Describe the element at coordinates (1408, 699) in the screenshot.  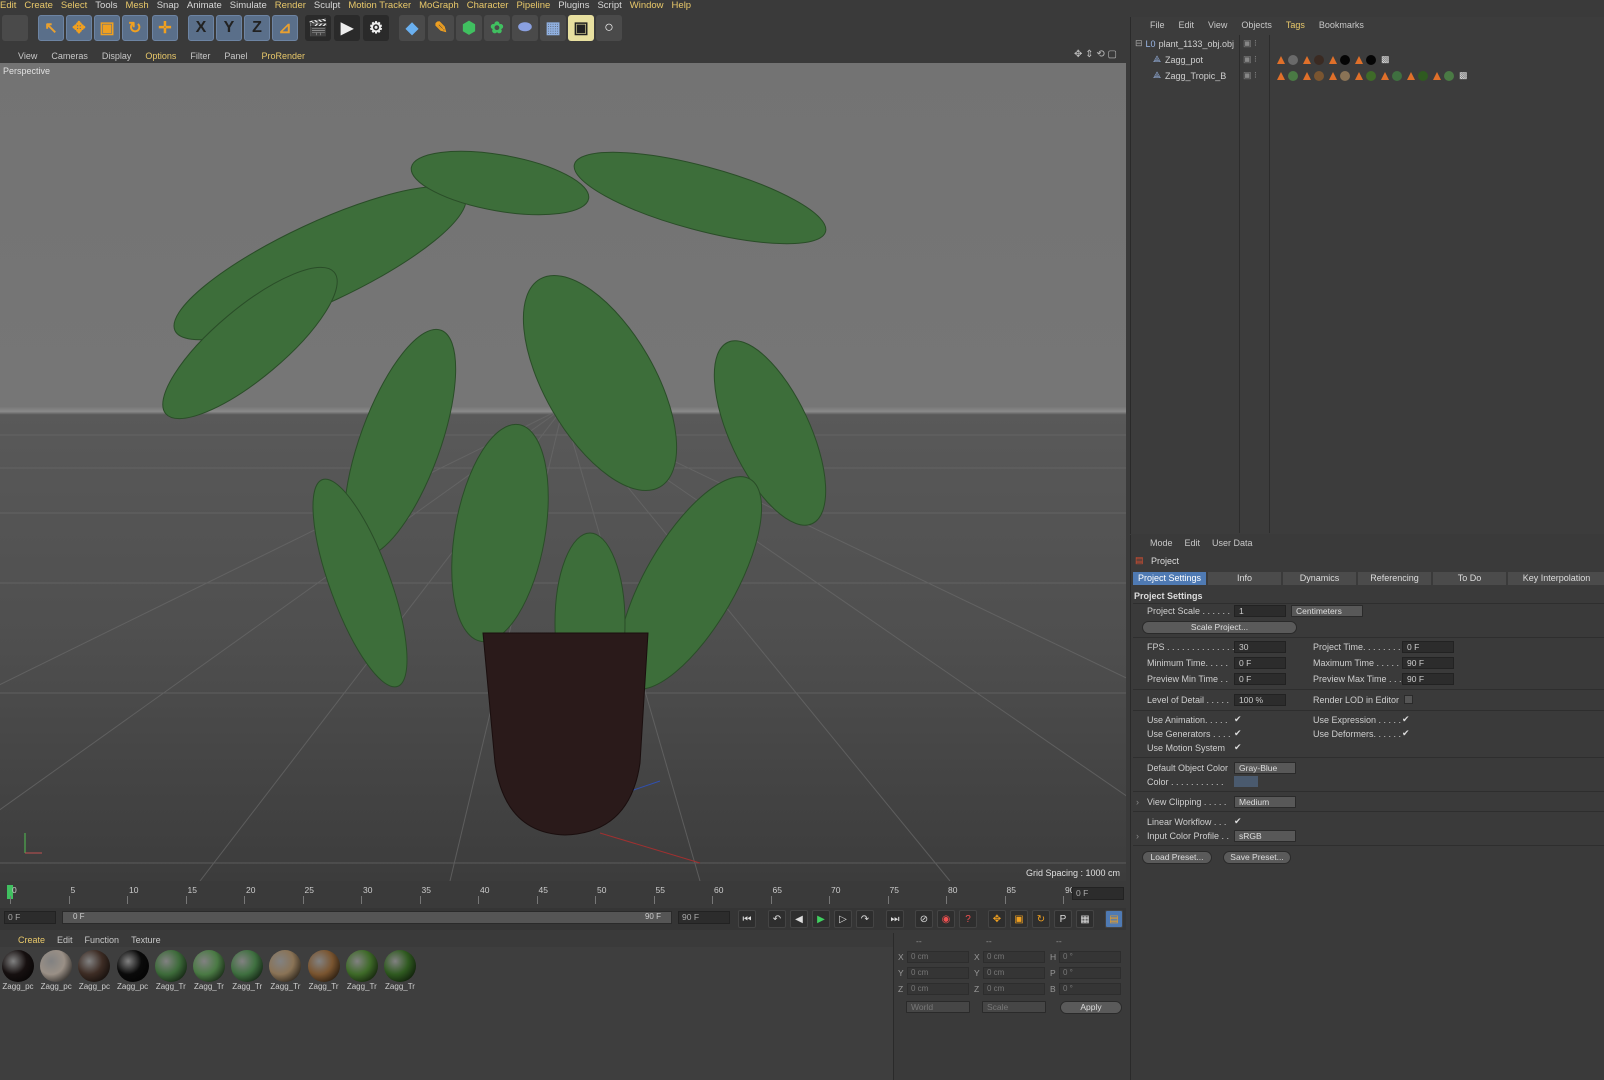
I see `render-lod-checkbox` at that location.